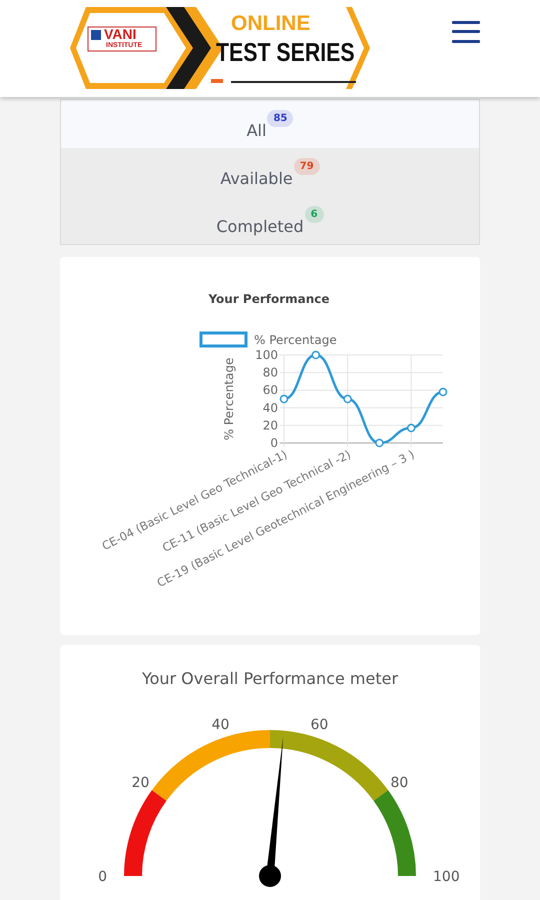 The height and width of the screenshot is (900, 540). I want to click on legend-label: % Percentage, so click(295, 340).